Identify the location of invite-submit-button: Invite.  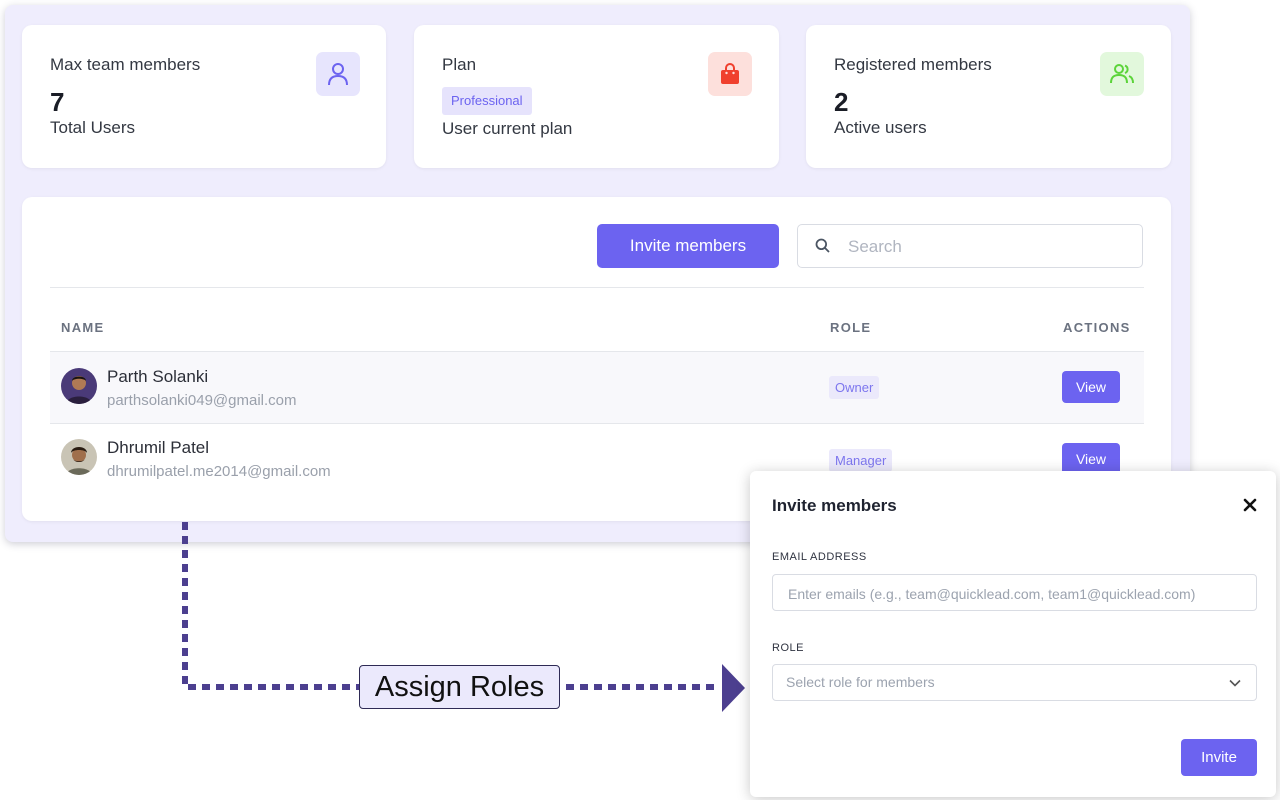
(1219, 757).